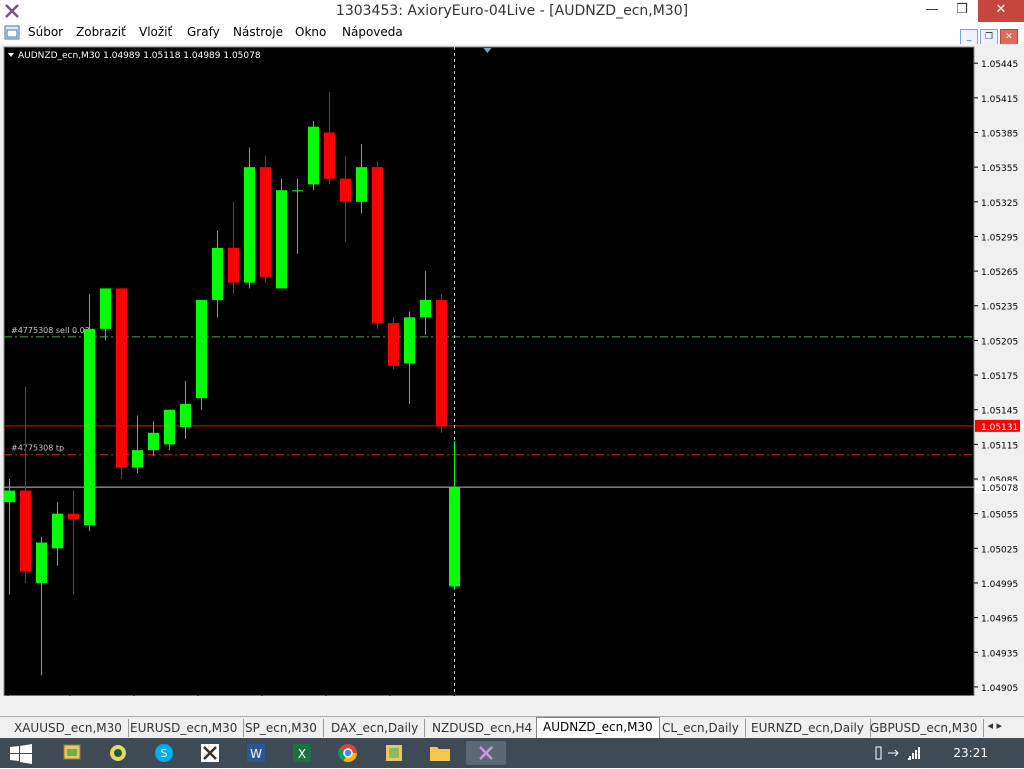 Image resolution: width=1024 pixels, height=769 pixels. Describe the element at coordinates (50, 330) in the screenshot. I see `order-level-label: #4775308 sell 0.03` at that location.